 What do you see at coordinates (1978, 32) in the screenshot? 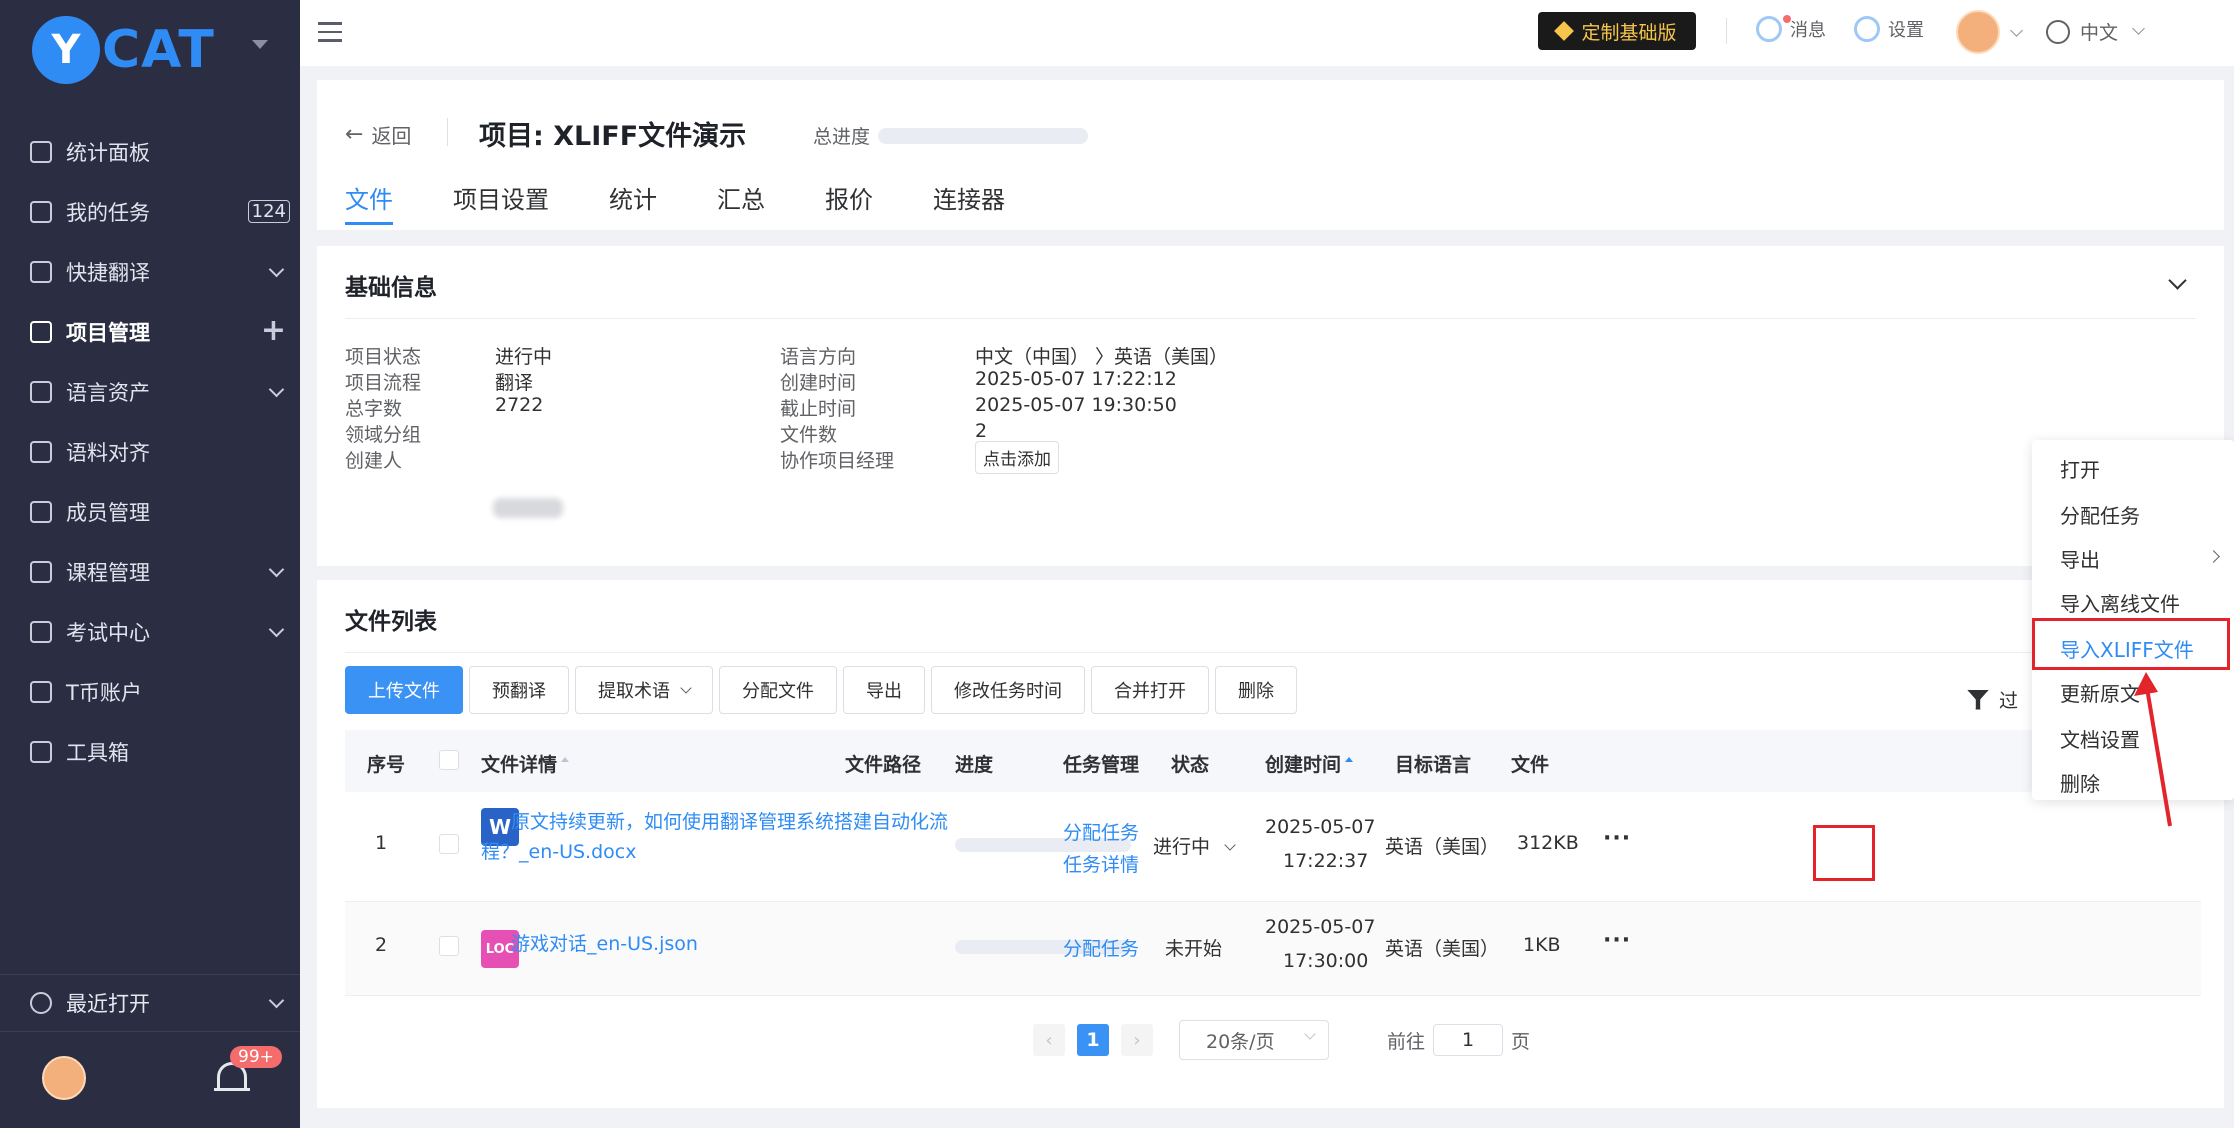
I see `user-avatar` at bounding box center [1978, 32].